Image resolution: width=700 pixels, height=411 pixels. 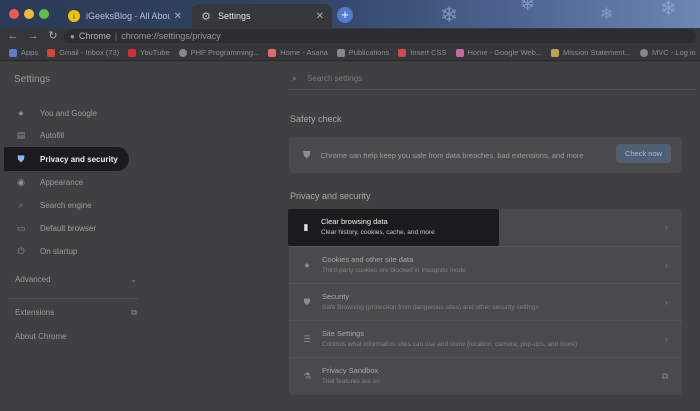 What do you see at coordinates (53, 36) in the screenshot?
I see `reload-icon: ↻` at bounding box center [53, 36].